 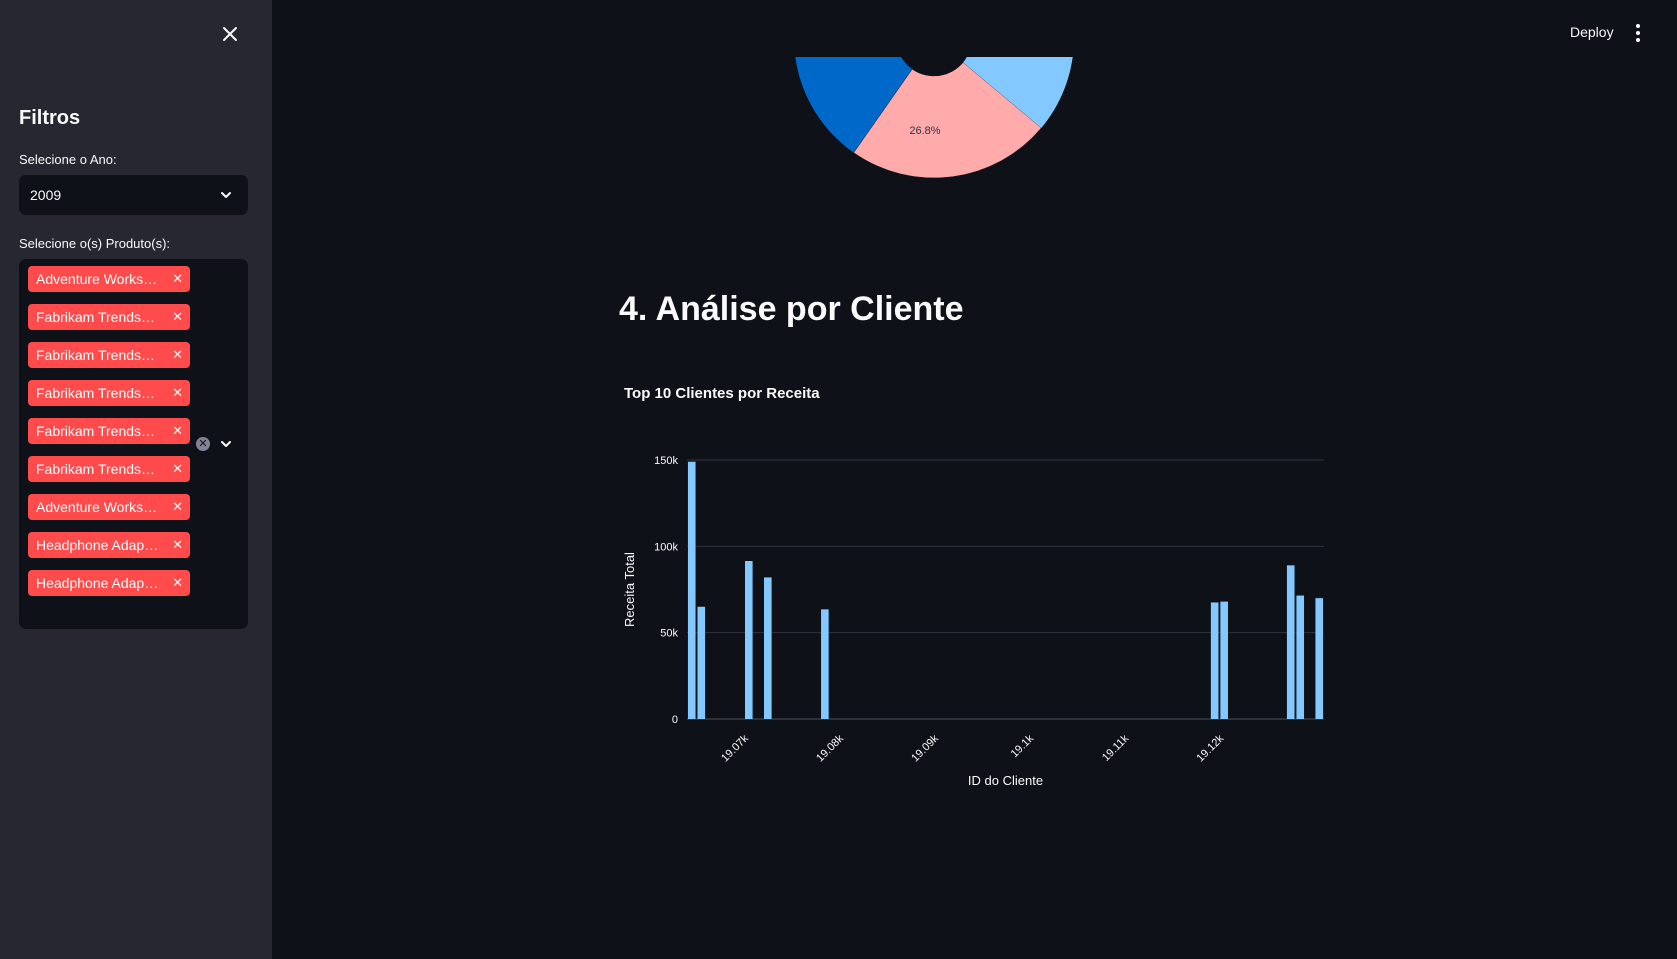 I want to click on bars-layer, so click(x=1005, y=590).